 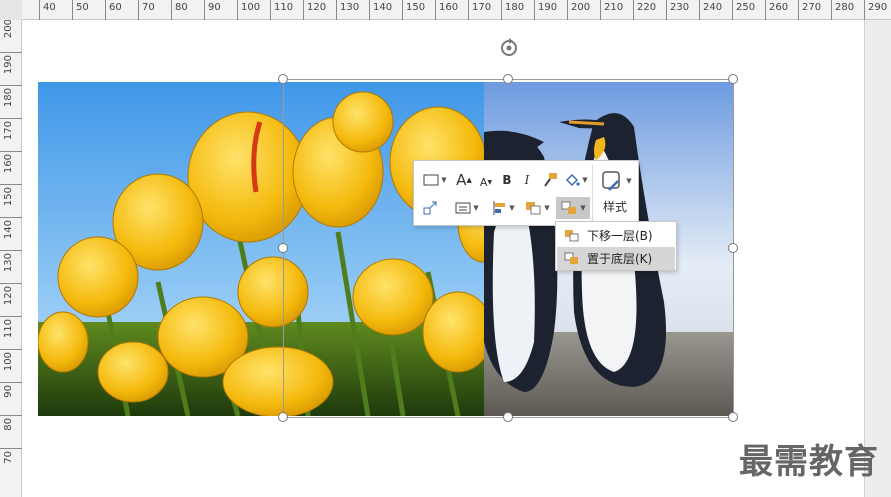 I want to click on format-painter-icon, so click(x=550, y=180).